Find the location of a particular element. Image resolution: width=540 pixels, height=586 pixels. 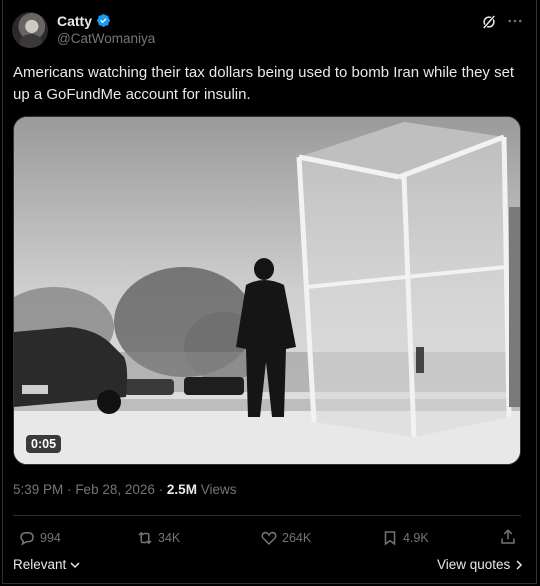

like-button: 264K is located at coordinates (285, 538).